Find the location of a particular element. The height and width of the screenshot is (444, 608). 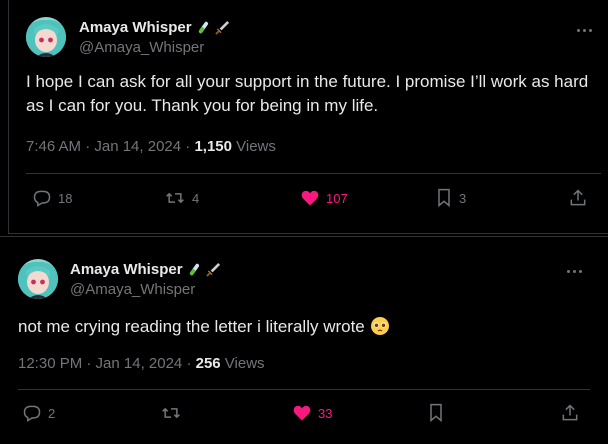

tweet-meta: 7:46 AM · Jan 14, 2024 · 1,150 Views is located at coordinates (151, 146).